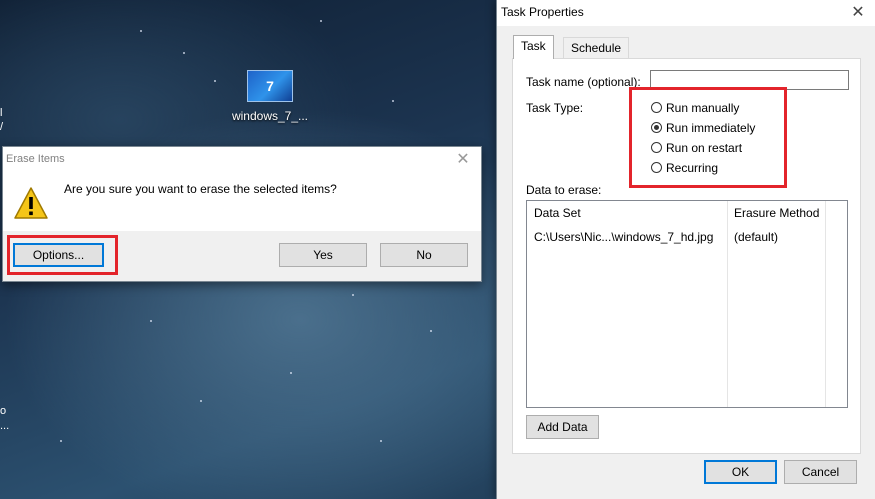  What do you see at coordinates (692, 168) in the screenshot?
I see `radio-label: Recurring` at bounding box center [692, 168].